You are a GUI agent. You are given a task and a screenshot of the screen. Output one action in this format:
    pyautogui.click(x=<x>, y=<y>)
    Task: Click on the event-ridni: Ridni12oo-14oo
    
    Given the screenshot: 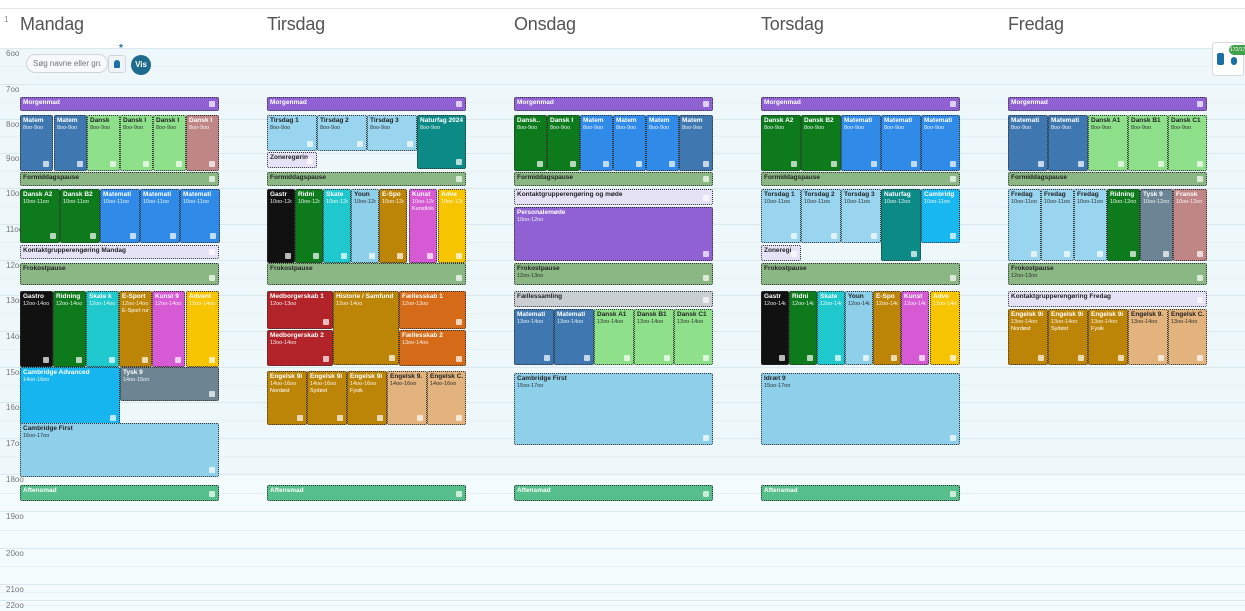 What is the action you would take?
    pyautogui.click(x=803, y=328)
    